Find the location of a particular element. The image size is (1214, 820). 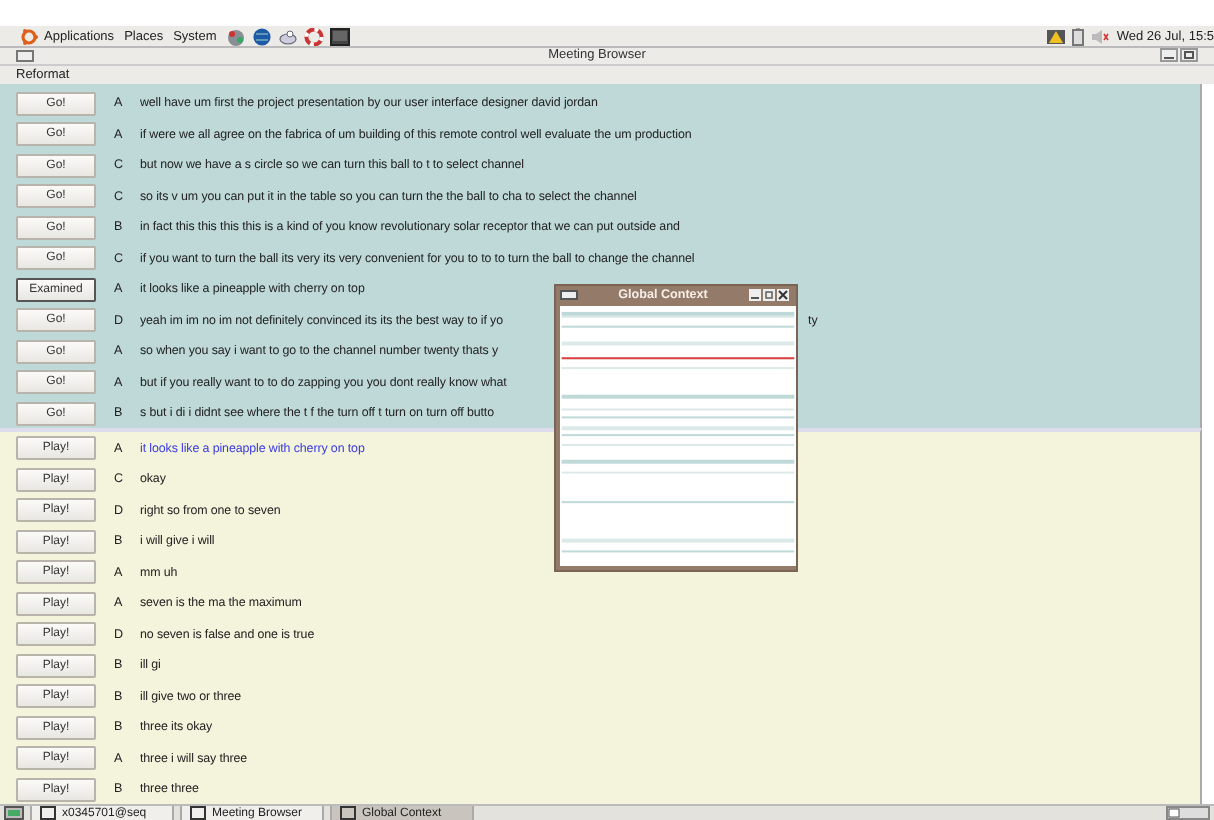

battery-icon is located at coordinates (1078, 36).